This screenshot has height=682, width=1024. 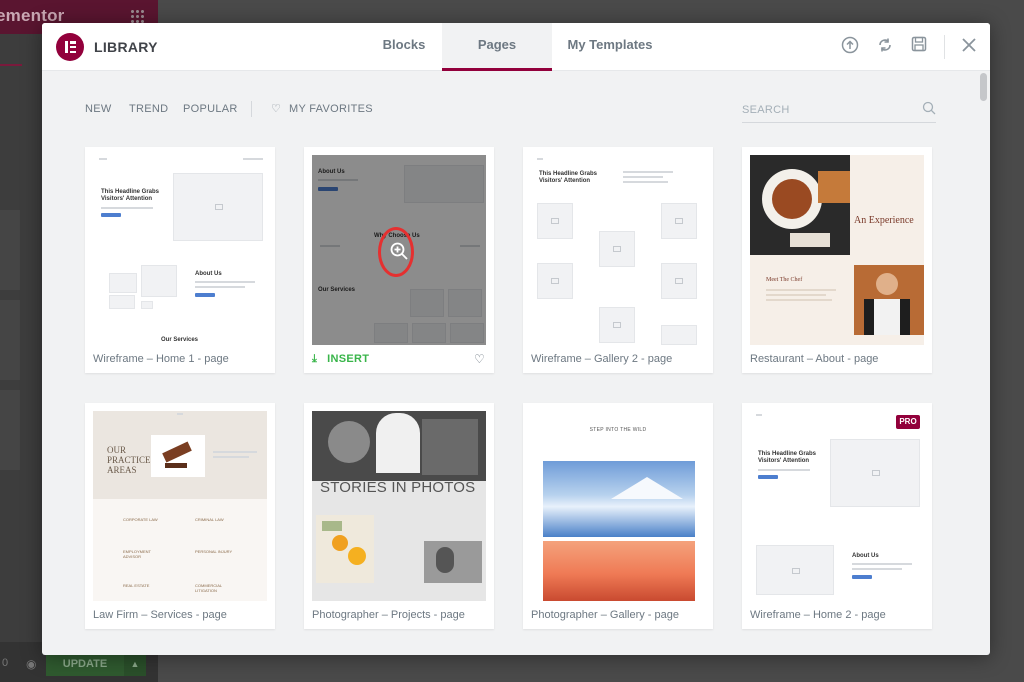 What do you see at coordinates (602, 359) in the screenshot?
I see `template-name: Wireframe – Gallery 2 - page` at bounding box center [602, 359].